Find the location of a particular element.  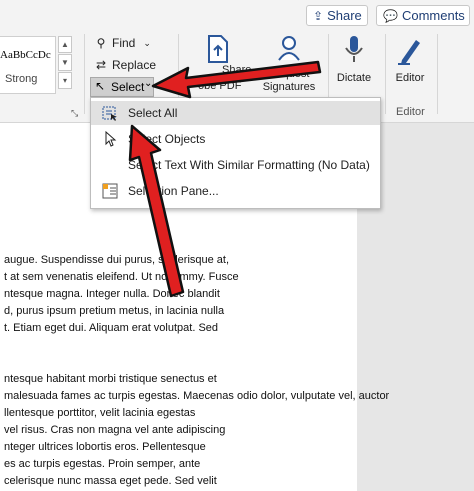

person-icon is located at coordinates (289, 48).